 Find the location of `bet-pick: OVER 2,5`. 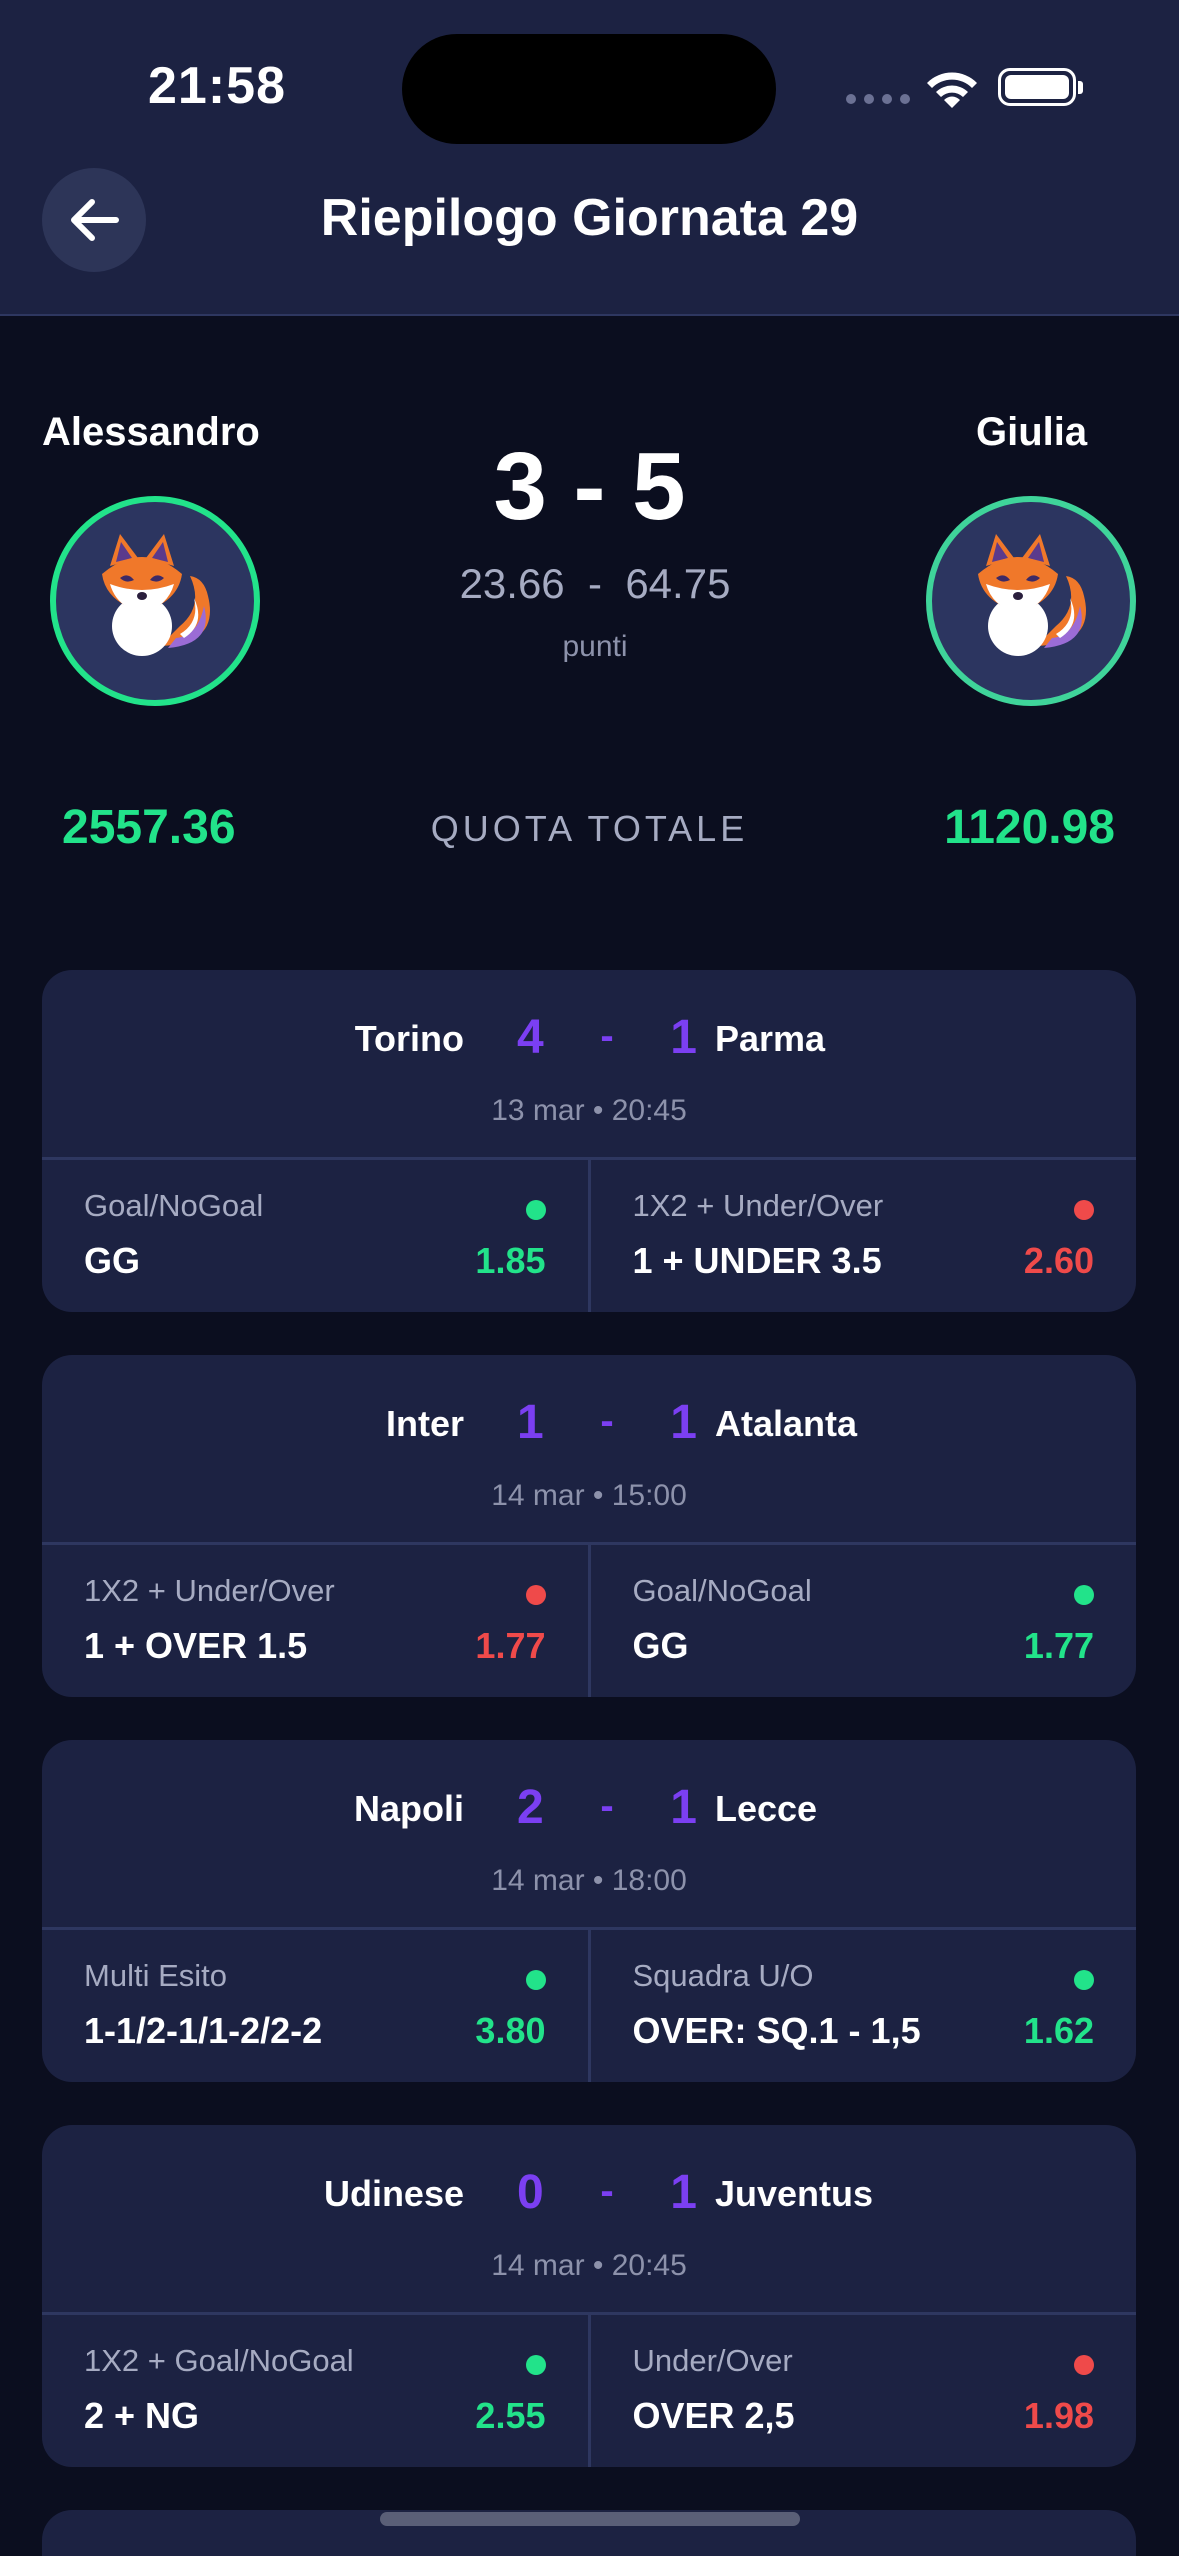

bet-pick: OVER 2,5 is located at coordinates (713, 2415).